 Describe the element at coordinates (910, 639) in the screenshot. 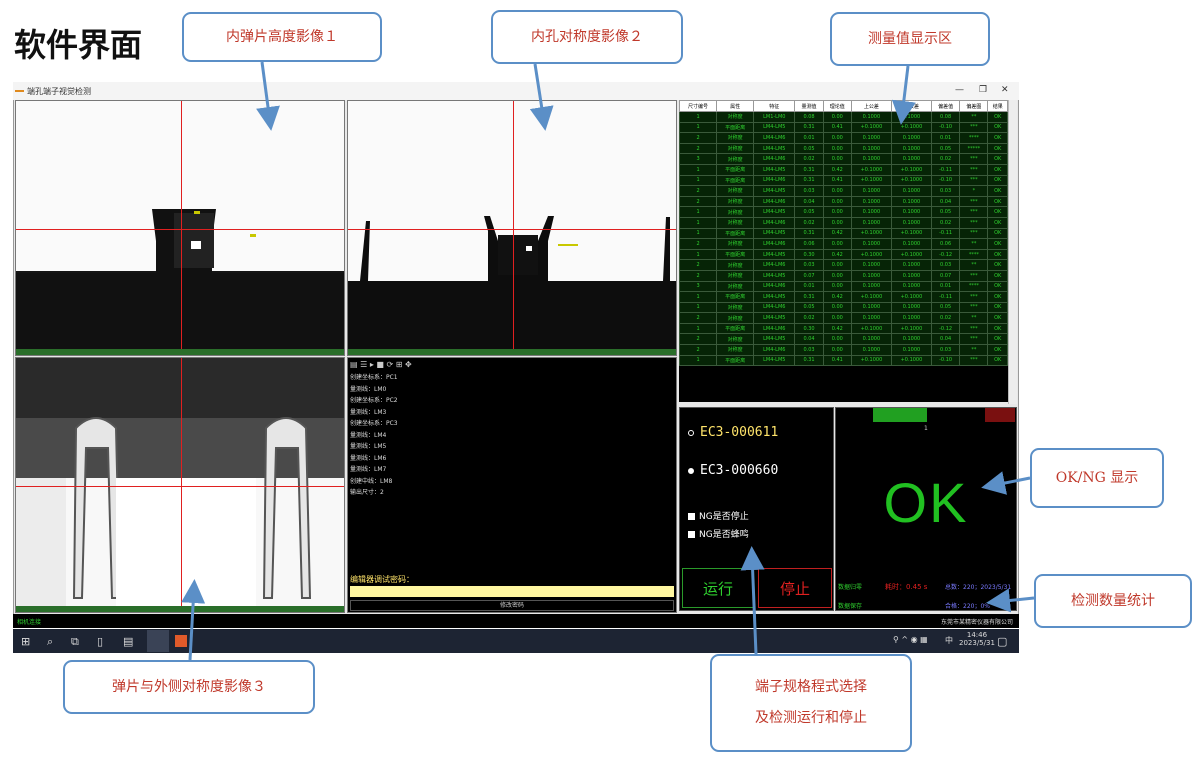

I see `tray-icons: ⚲ ^ ◉ ▦` at that location.